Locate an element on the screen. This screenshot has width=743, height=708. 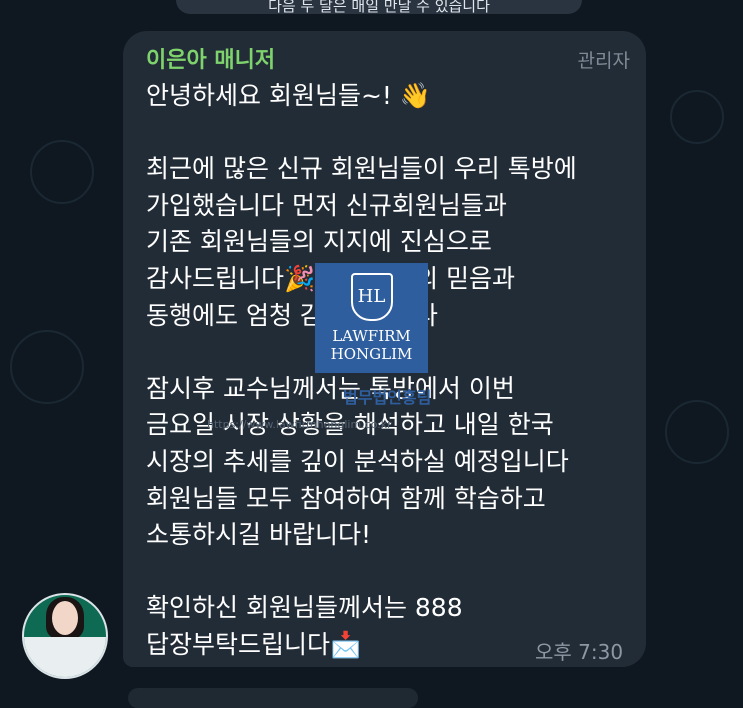
avatar-face is located at coordinates (65, 618).